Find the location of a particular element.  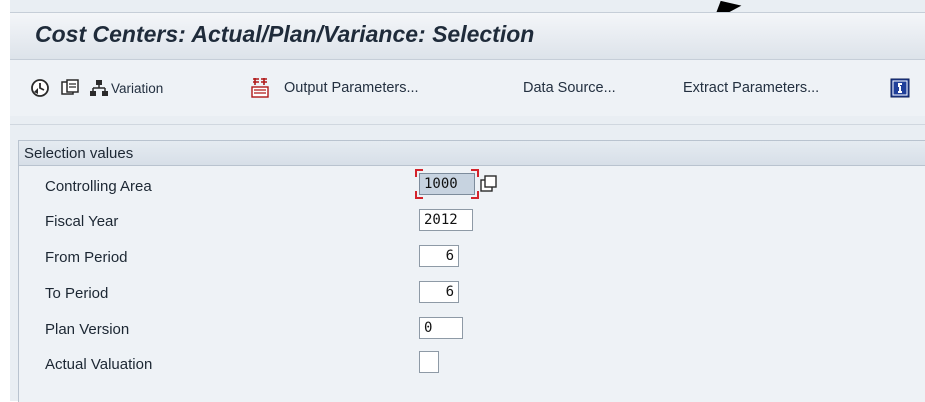

controlling-area-label: Controlling Area is located at coordinates (98, 186).